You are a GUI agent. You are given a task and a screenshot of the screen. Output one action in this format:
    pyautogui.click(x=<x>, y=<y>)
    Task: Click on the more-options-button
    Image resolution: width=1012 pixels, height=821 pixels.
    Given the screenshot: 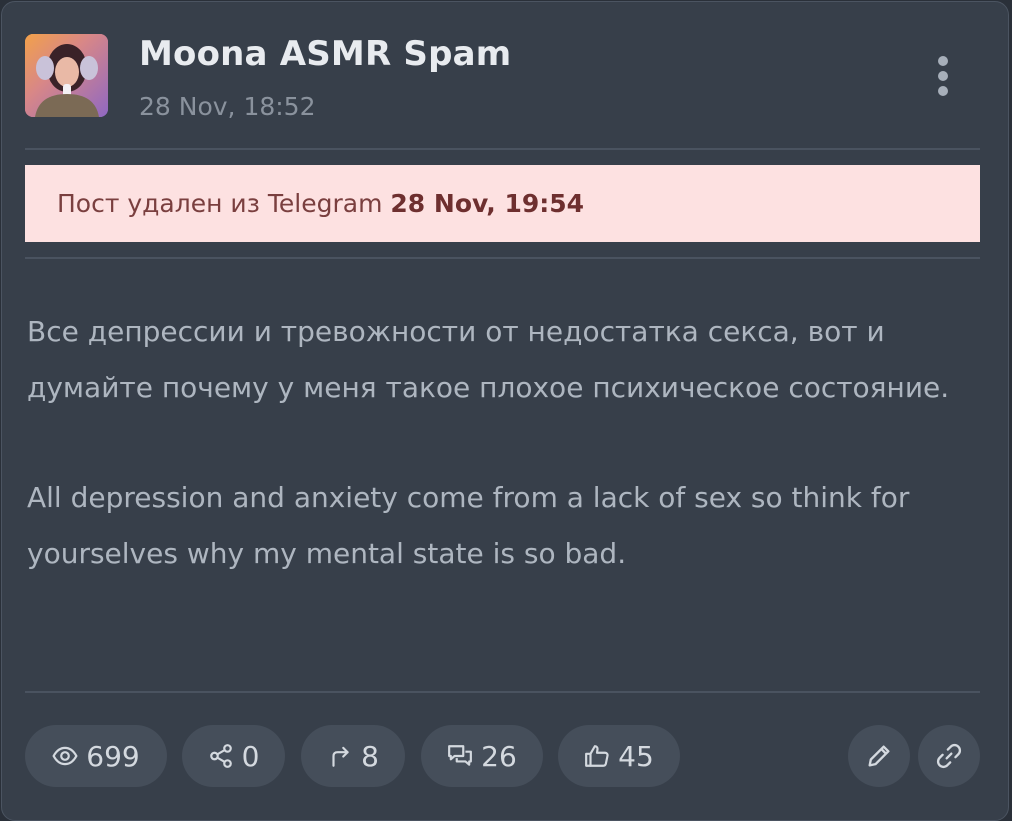 What is the action you would take?
    pyautogui.click(x=943, y=76)
    